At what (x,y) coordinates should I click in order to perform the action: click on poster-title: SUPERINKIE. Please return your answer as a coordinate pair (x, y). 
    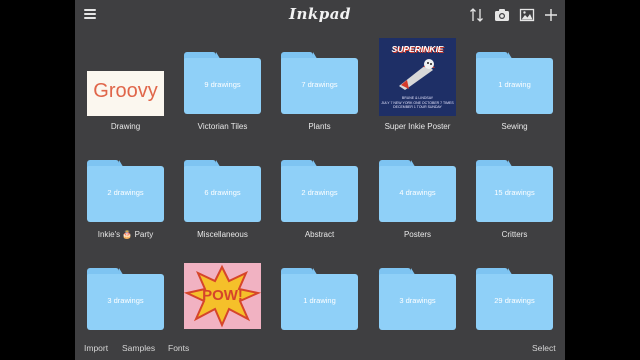
    Looking at the image, I should click on (417, 49).